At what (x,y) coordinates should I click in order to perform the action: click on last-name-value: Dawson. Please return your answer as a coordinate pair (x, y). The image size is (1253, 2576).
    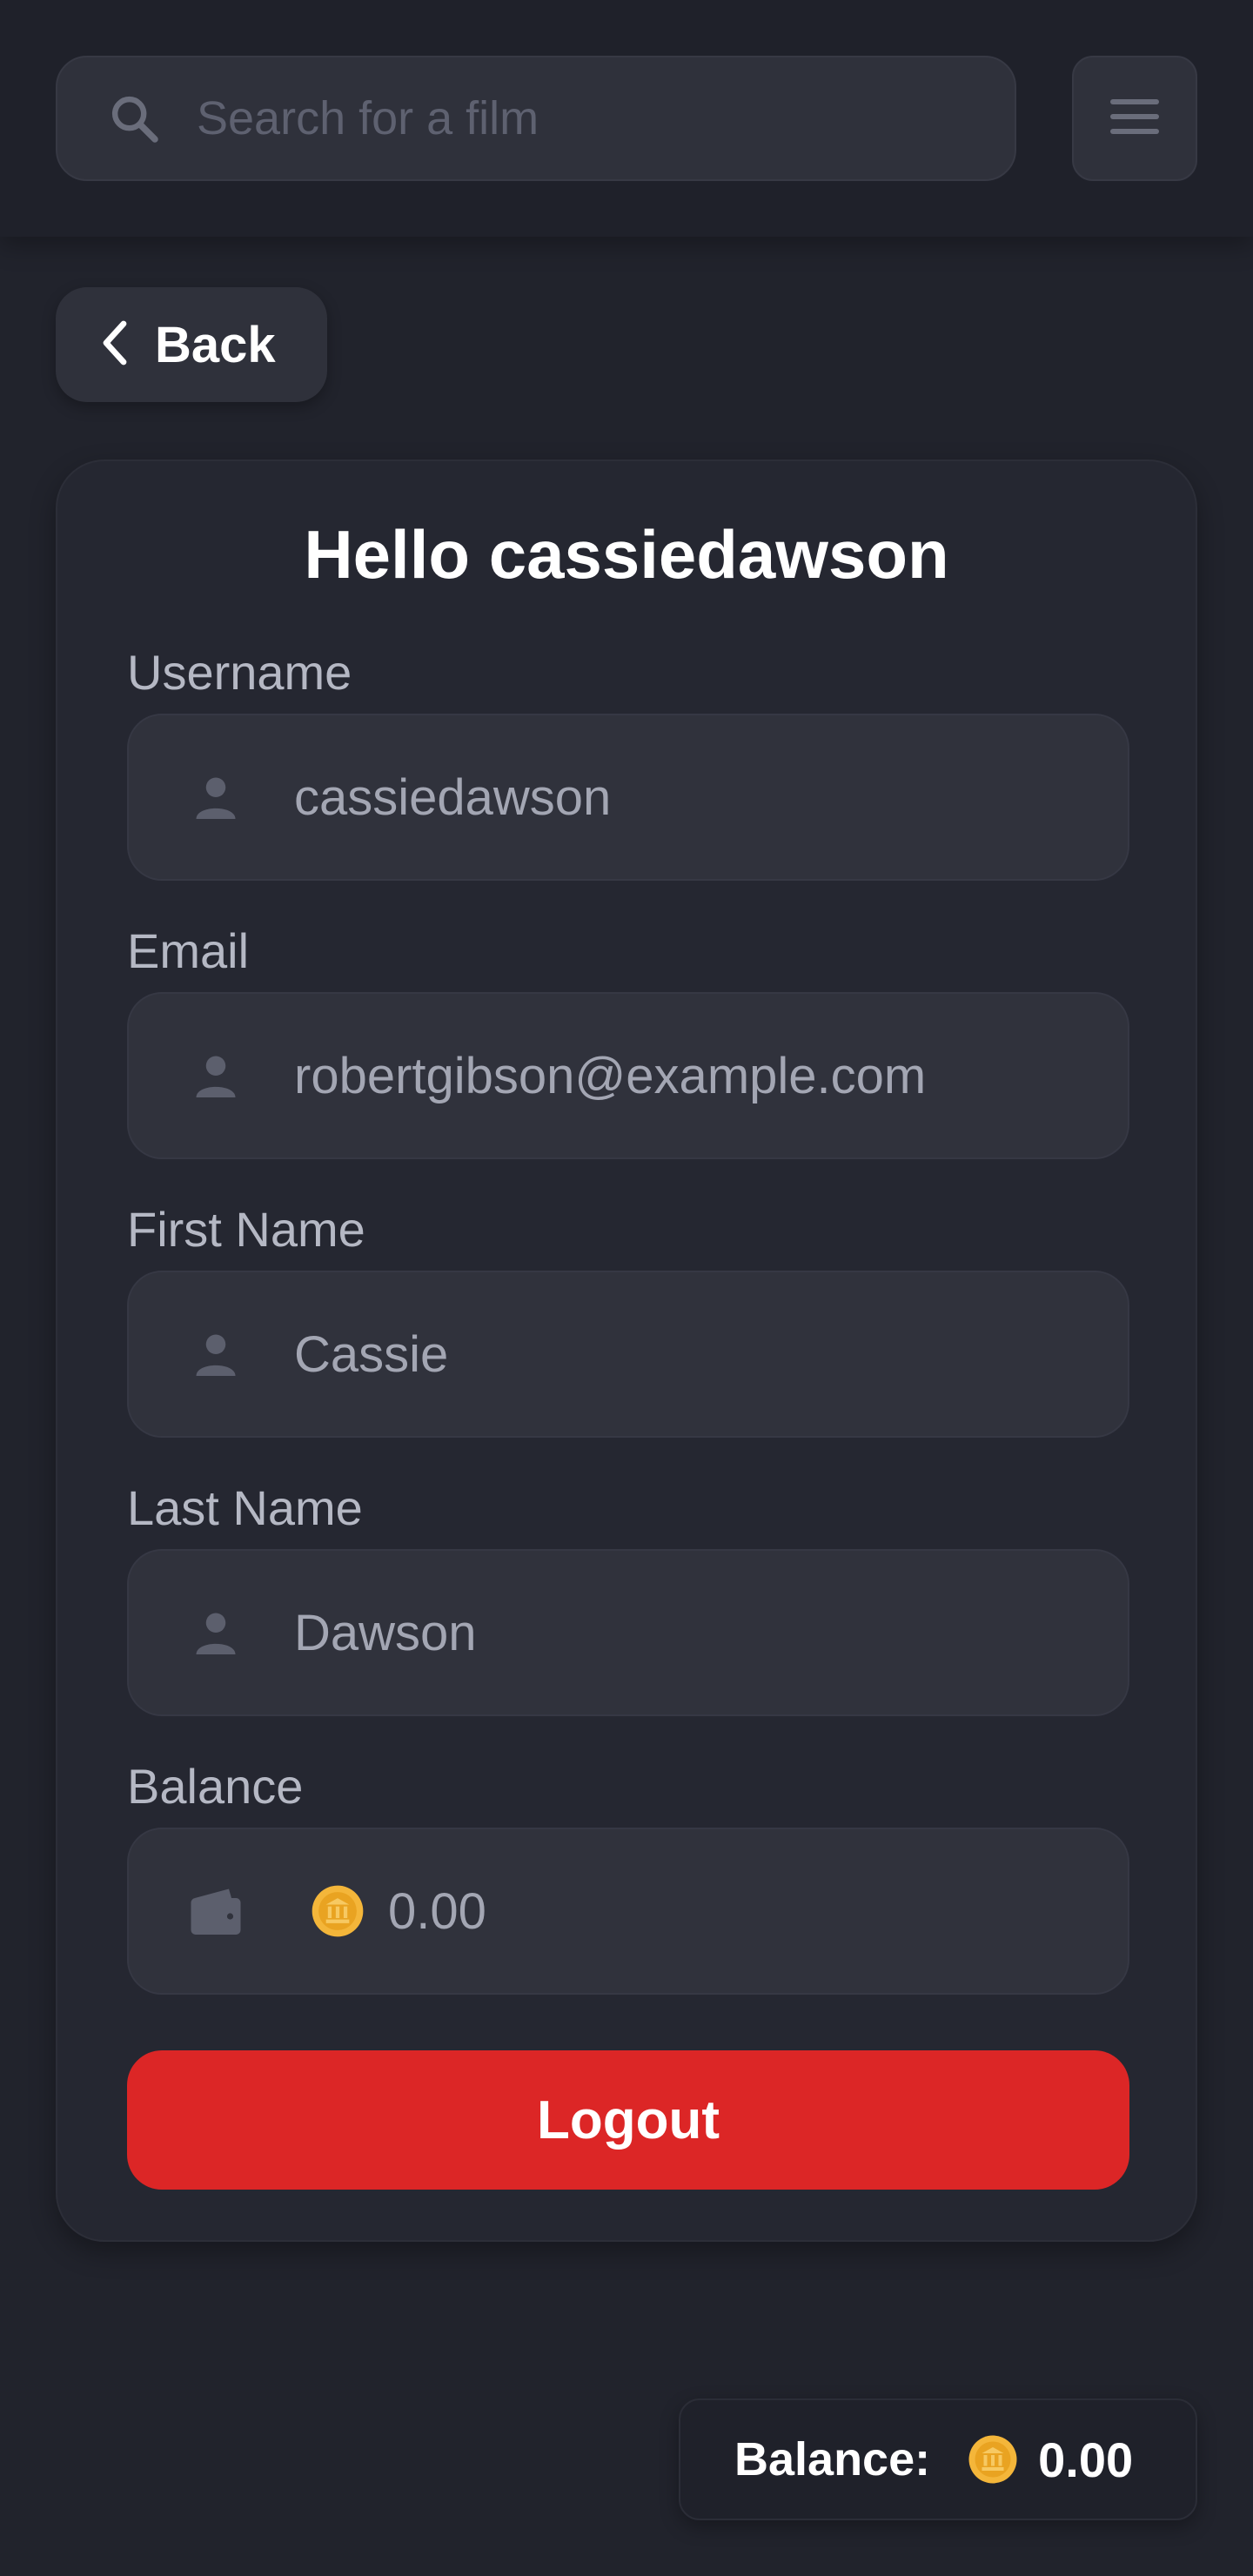
    Looking at the image, I should click on (385, 1633).